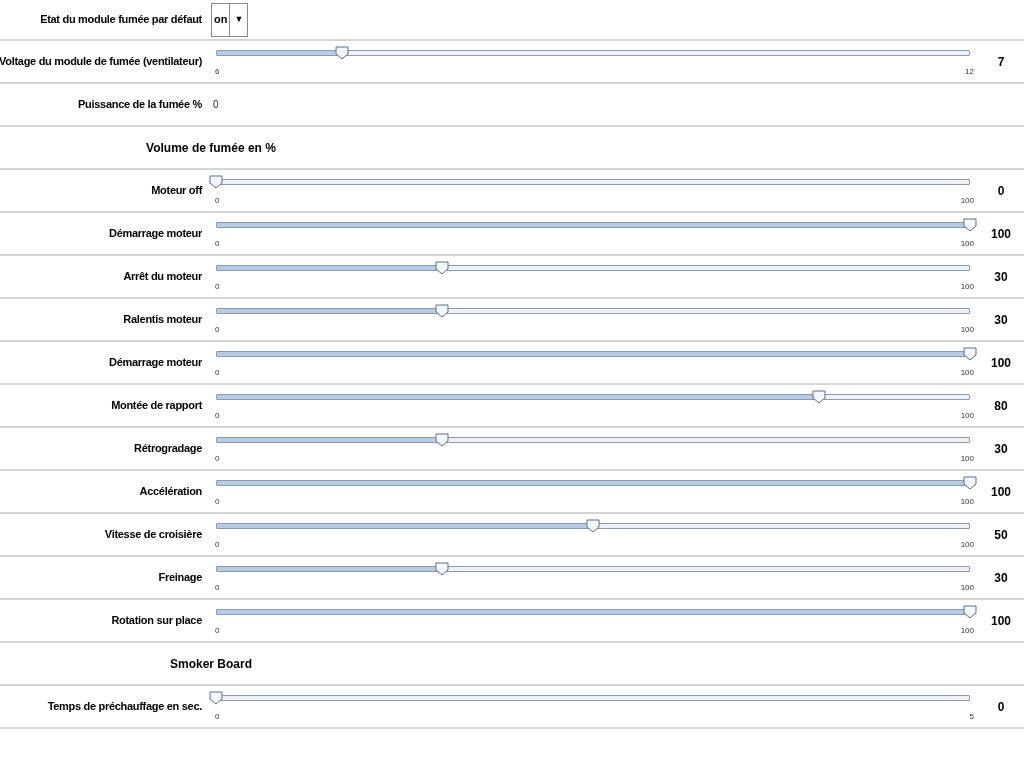 This screenshot has width=1024, height=758. What do you see at coordinates (101, 62) in the screenshot?
I see `field-label: Voltage du module de fumée (ventilateur)` at bounding box center [101, 62].